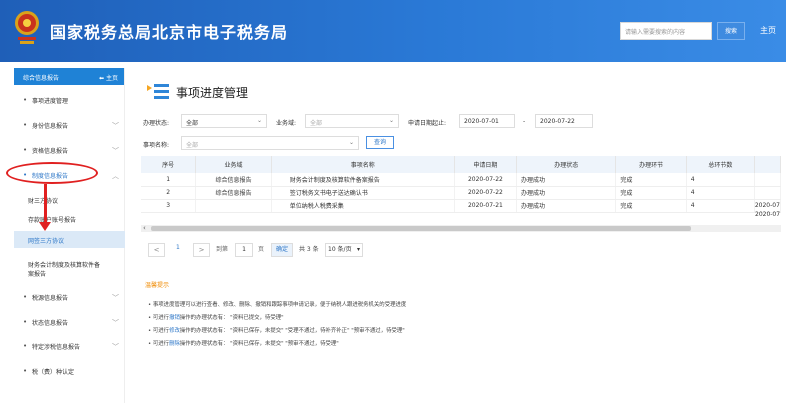 The image size is (786, 409). I want to click on table-header-row: 序号 业务域 事项名称 申请日期 办理状态 办理环节 总环节数, so click(461, 164).